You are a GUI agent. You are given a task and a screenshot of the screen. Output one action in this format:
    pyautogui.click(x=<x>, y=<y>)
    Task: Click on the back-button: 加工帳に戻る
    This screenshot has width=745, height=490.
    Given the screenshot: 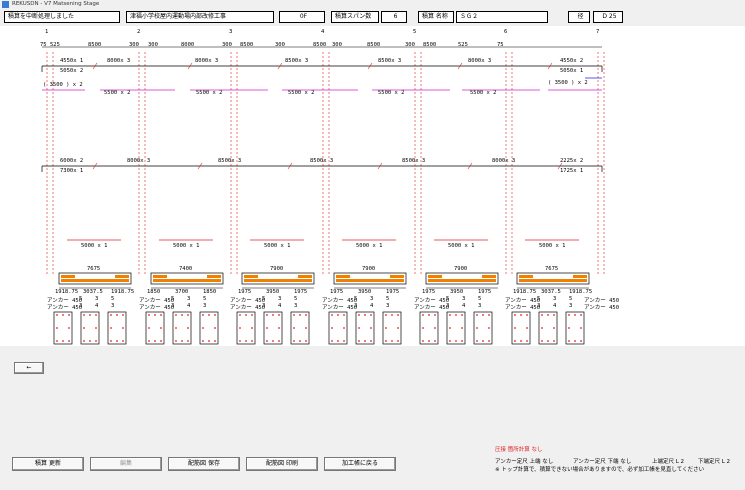 What is the action you would take?
    pyautogui.click(x=360, y=464)
    